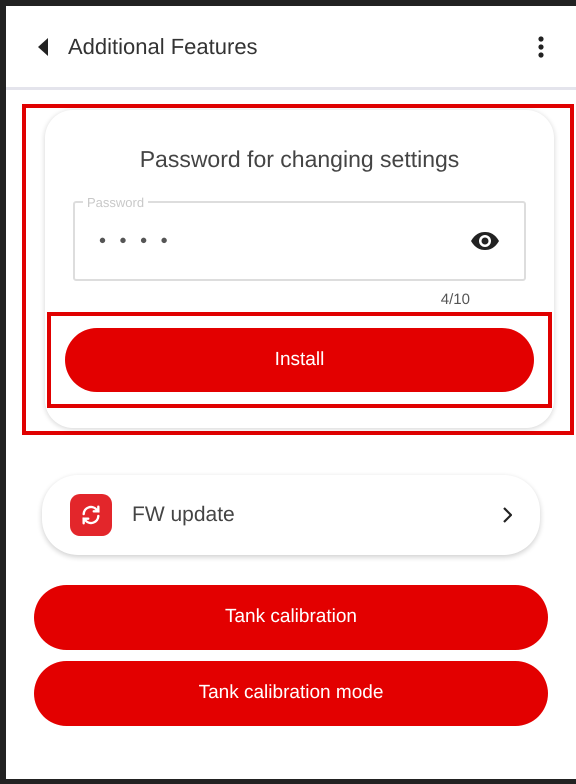 This screenshot has width=576, height=784. I want to click on fw-update-row: FW update, so click(291, 515).